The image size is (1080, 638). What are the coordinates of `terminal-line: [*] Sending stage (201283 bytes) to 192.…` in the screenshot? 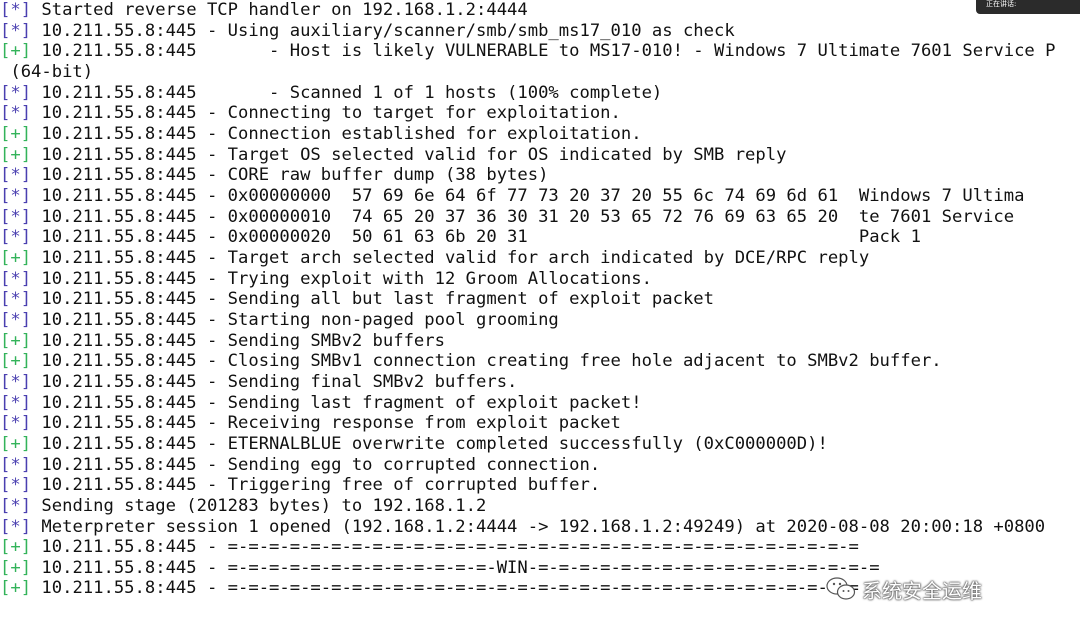 It's located at (243, 506).